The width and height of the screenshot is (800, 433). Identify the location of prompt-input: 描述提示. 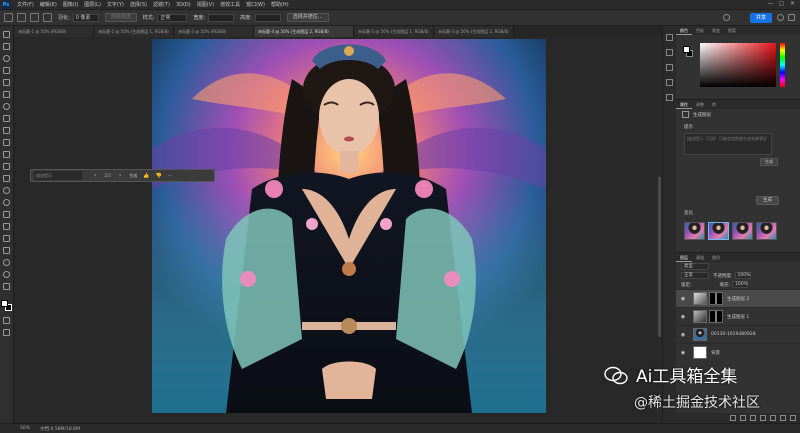
(58, 175).